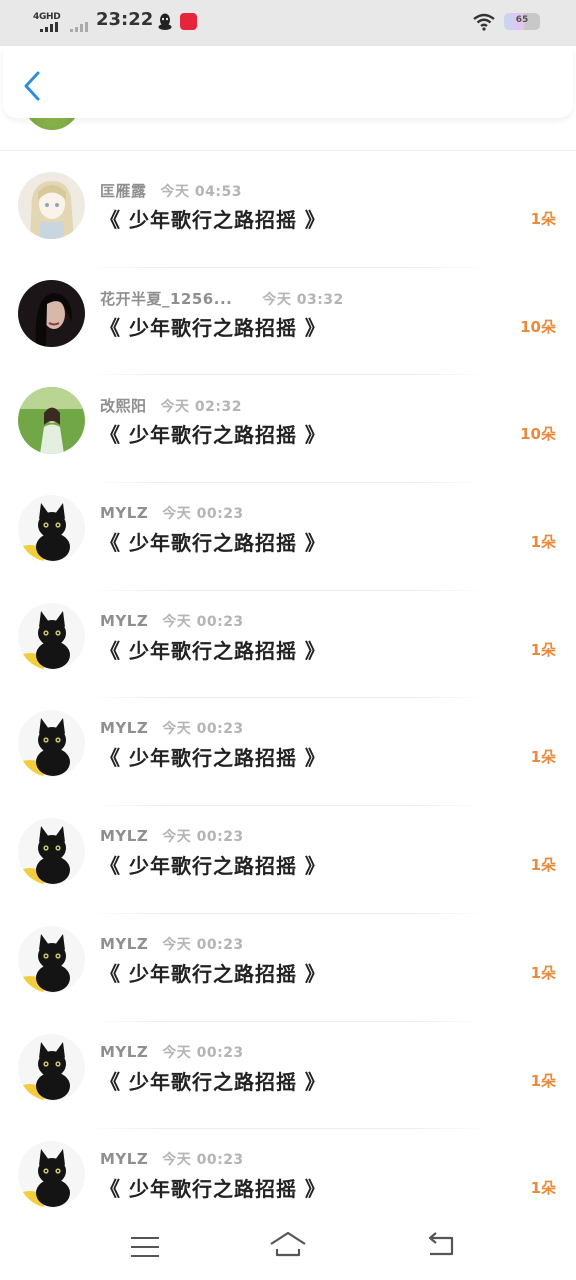 The height and width of the screenshot is (1280, 576). I want to click on wifi-icon, so click(484, 22).